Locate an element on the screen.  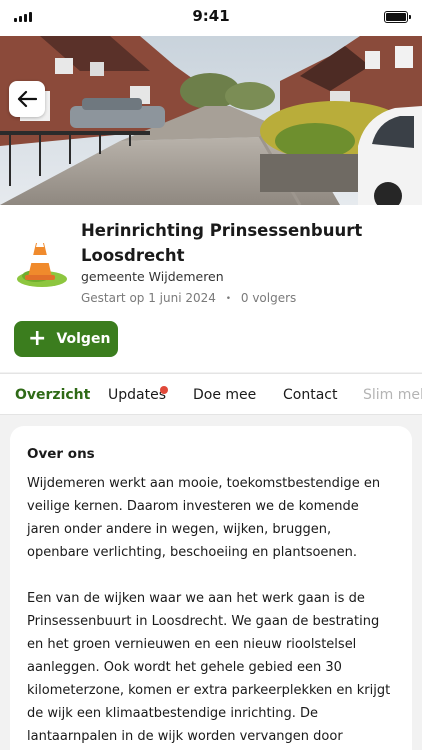
tab-contact: Contact is located at coordinates (310, 395).